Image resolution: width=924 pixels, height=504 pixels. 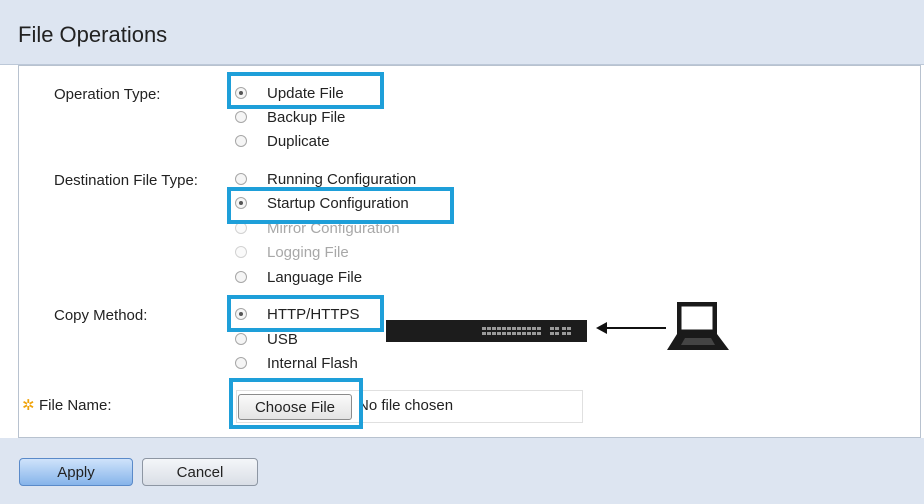 I want to click on choose-file-button: Choose File, so click(x=295, y=407).